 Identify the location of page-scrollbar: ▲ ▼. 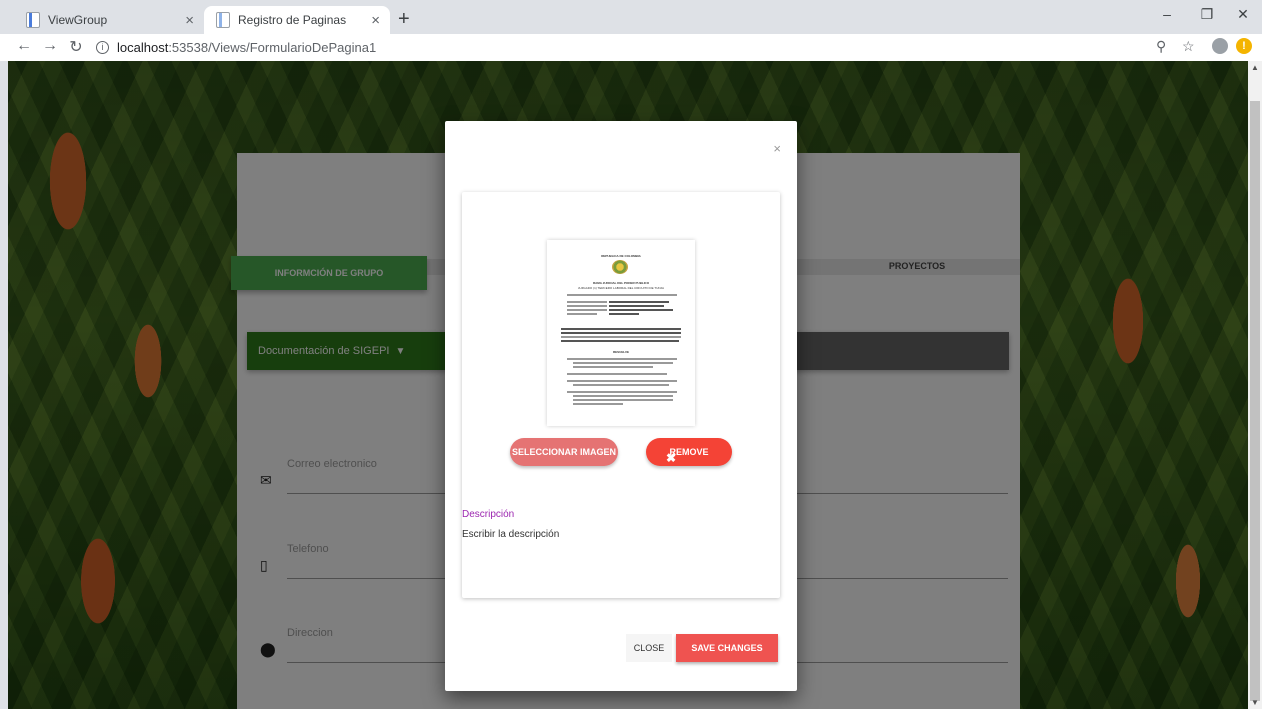
(1255, 385).